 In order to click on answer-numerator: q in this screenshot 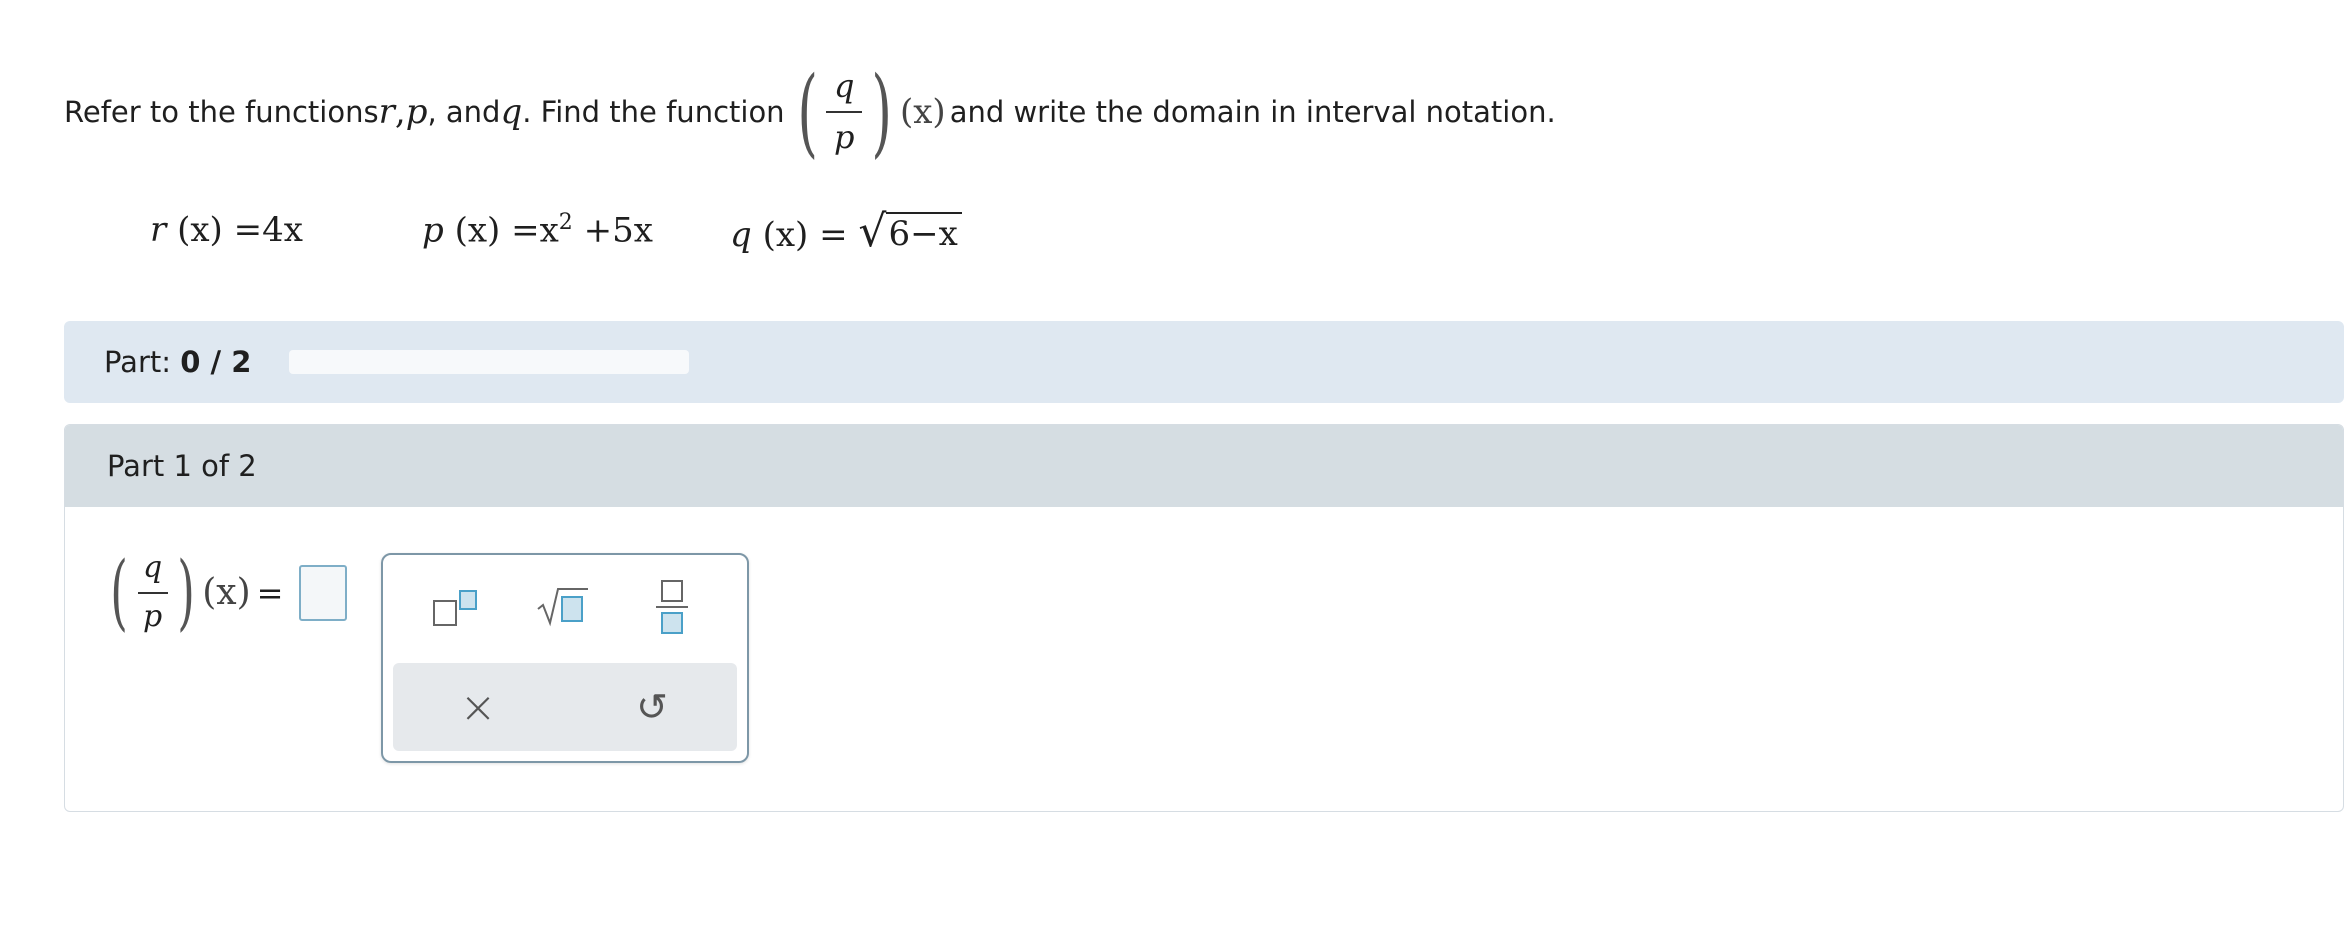, I will do `click(153, 567)`.